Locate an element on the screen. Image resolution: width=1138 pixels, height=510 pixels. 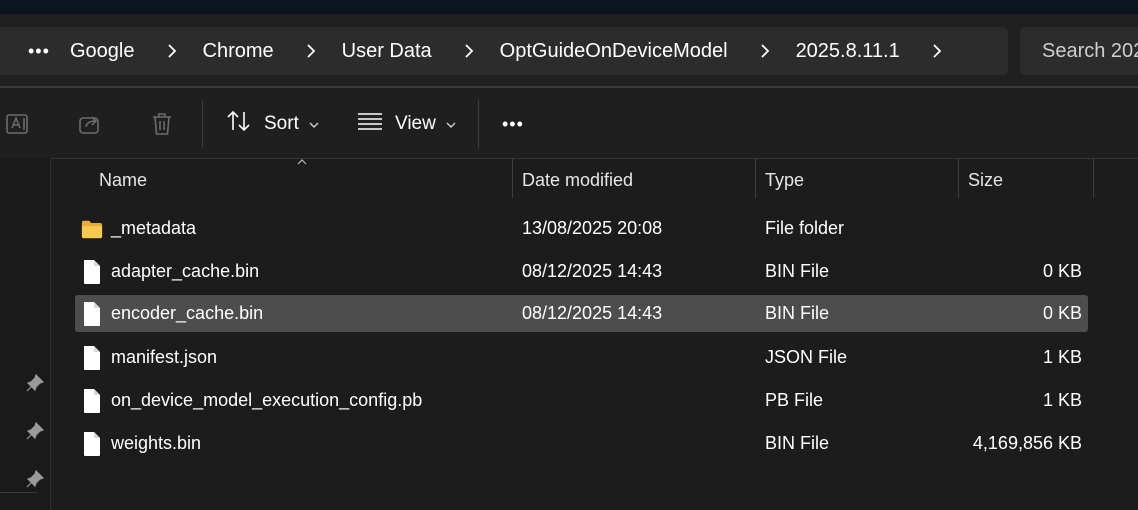
rename-icon is located at coordinates (18, 124).